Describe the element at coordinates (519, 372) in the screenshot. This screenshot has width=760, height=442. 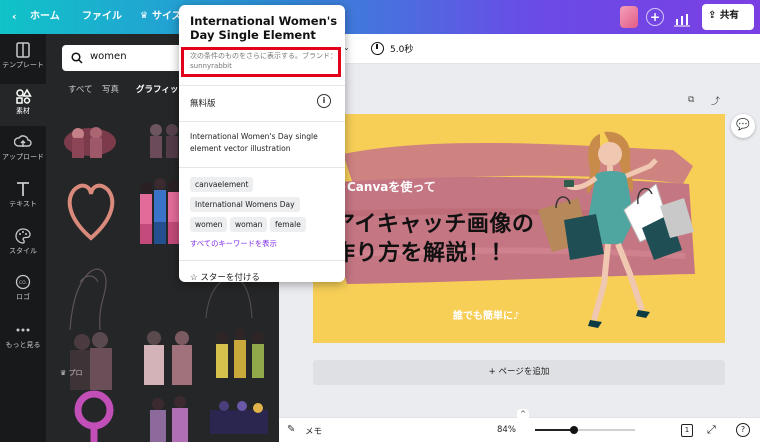
I see `add-page-button: + ページを追加` at that location.